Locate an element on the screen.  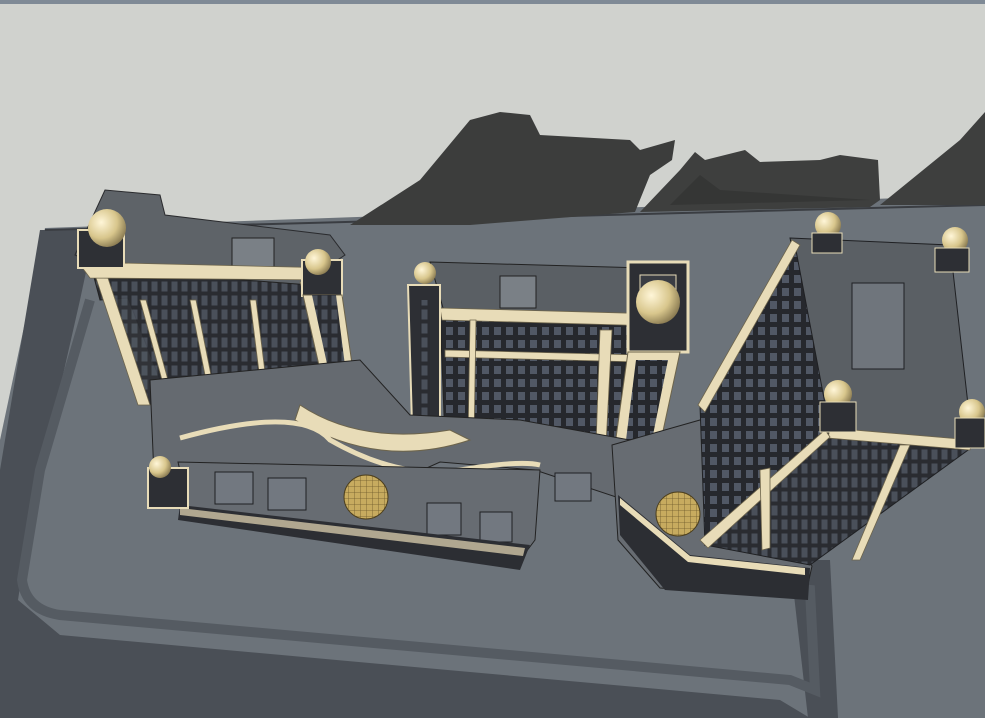
dome-ornament is located at coordinates (107, 228).